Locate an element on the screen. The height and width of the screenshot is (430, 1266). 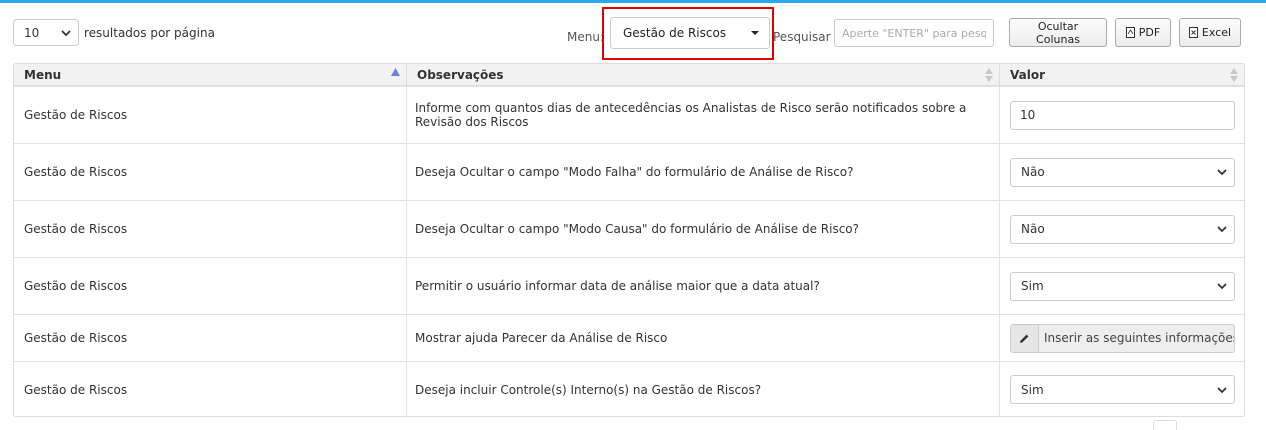
column-header-valor-label: Valor is located at coordinates (1028, 75).